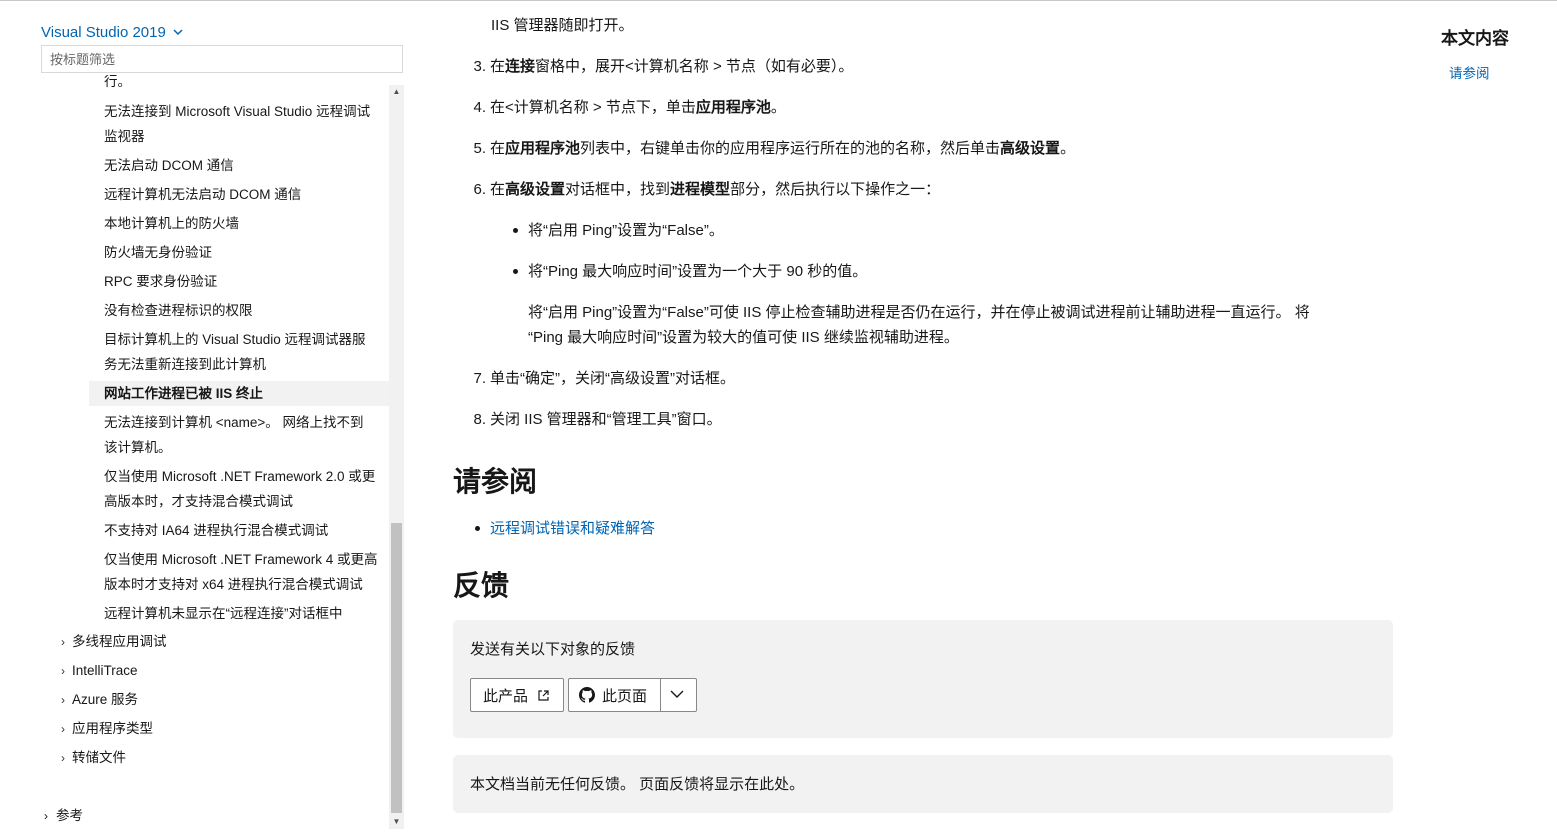 The width and height of the screenshot is (1557, 838). Describe the element at coordinates (203, 194) in the screenshot. I see `toc-item-label: 远程计算机无法启动 DCOM 通信` at that location.